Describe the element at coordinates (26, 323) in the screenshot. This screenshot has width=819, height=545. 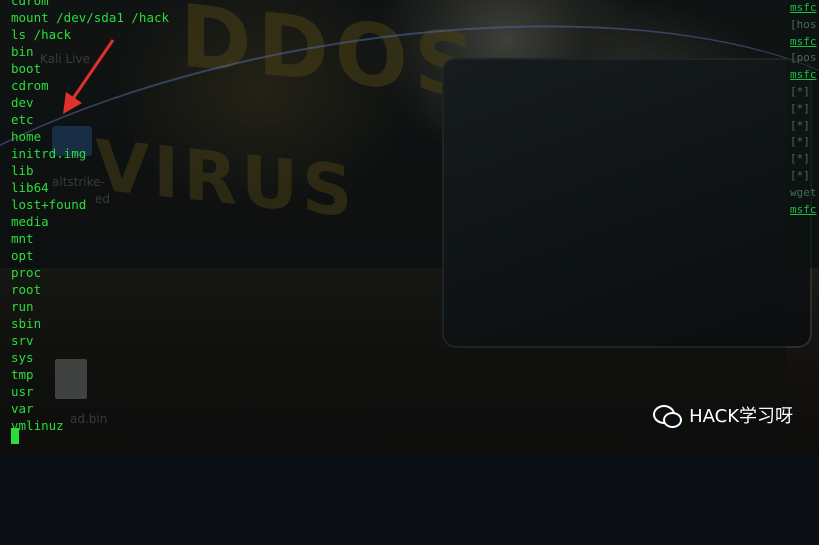
I see `terminal-line: sbin` at that location.